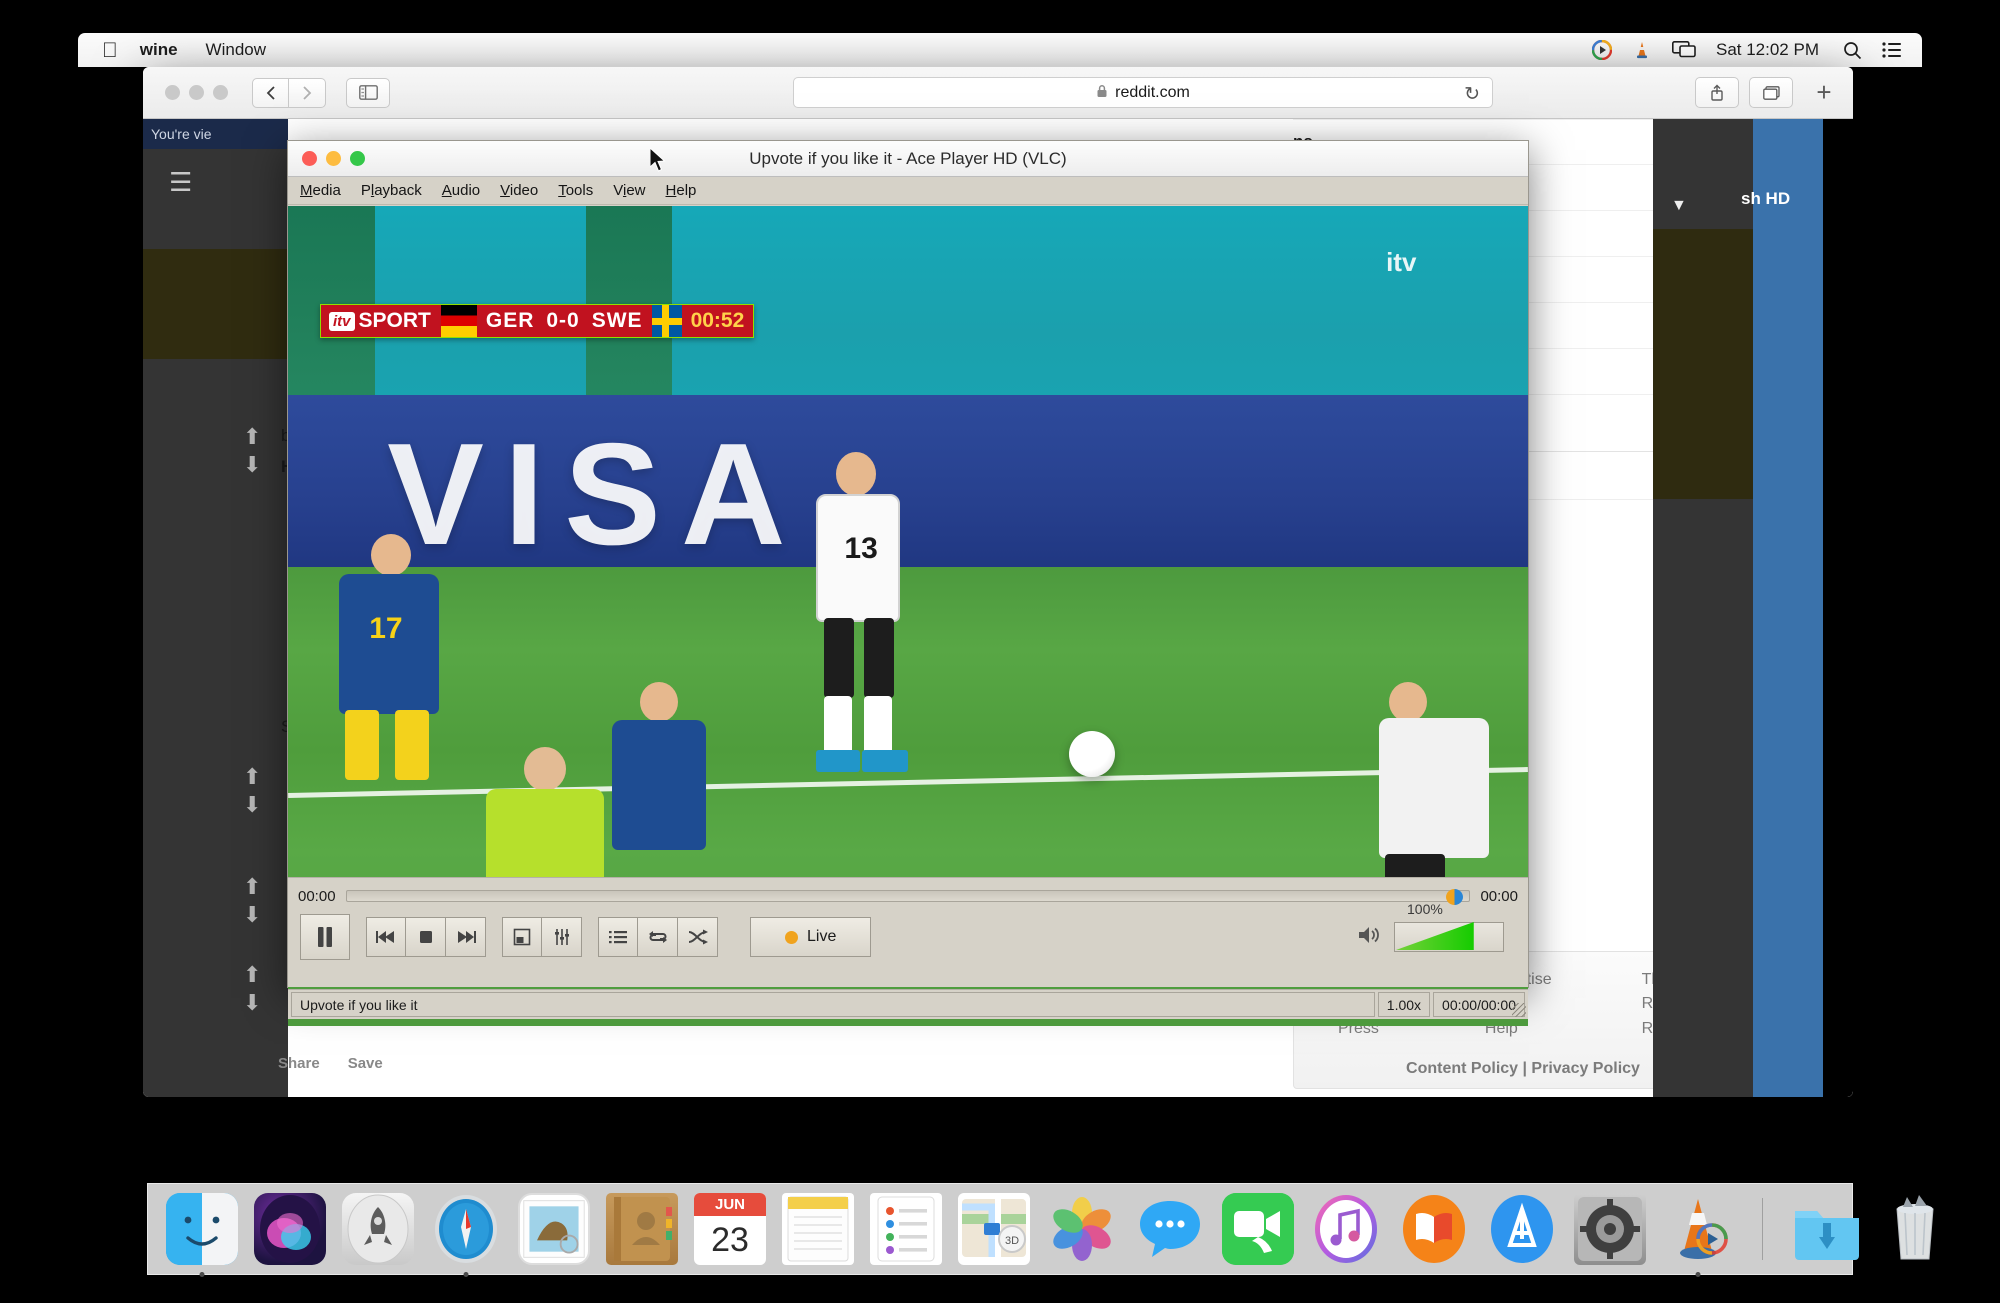 Image resolution: width=2000 pixels, height=1303 pixels. Describe the element at coordinates (1838, 608) in the screenshot. I see `desktop-edge` at that location.